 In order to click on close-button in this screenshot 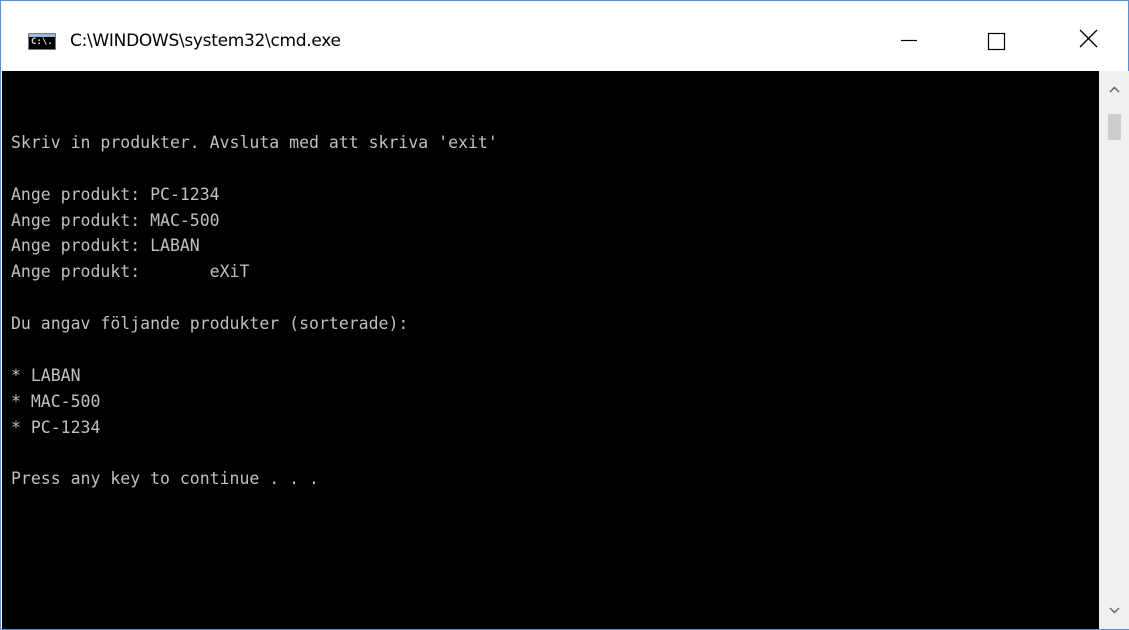, I will do `click(1088, 42)`.